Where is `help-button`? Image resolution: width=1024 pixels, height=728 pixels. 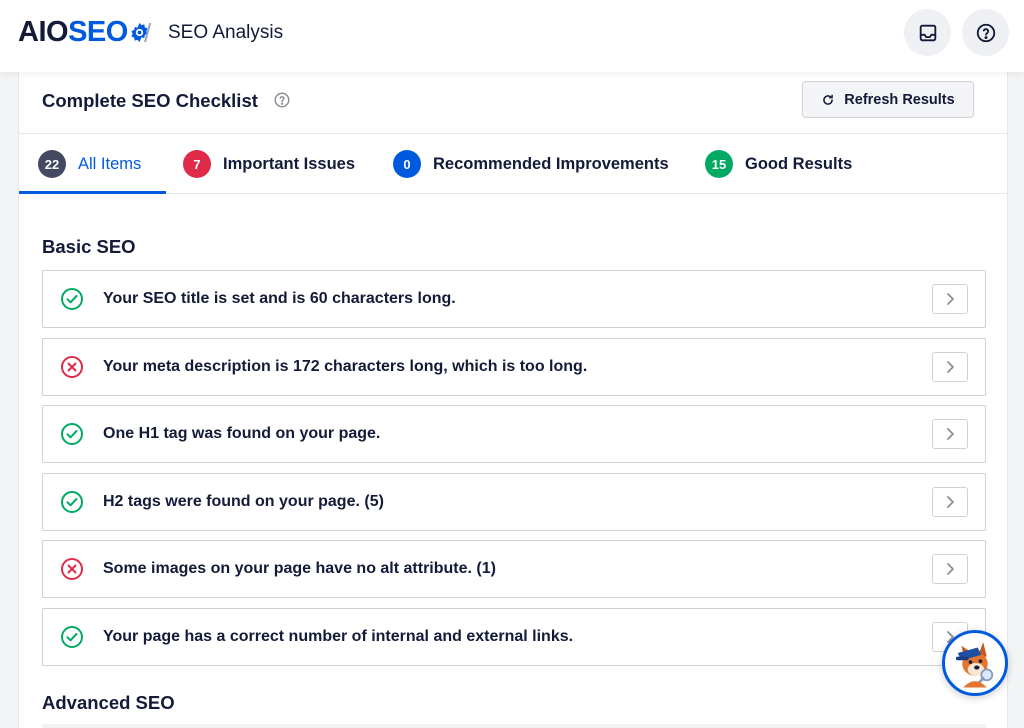
help-button is located at coordinates (985, 32).